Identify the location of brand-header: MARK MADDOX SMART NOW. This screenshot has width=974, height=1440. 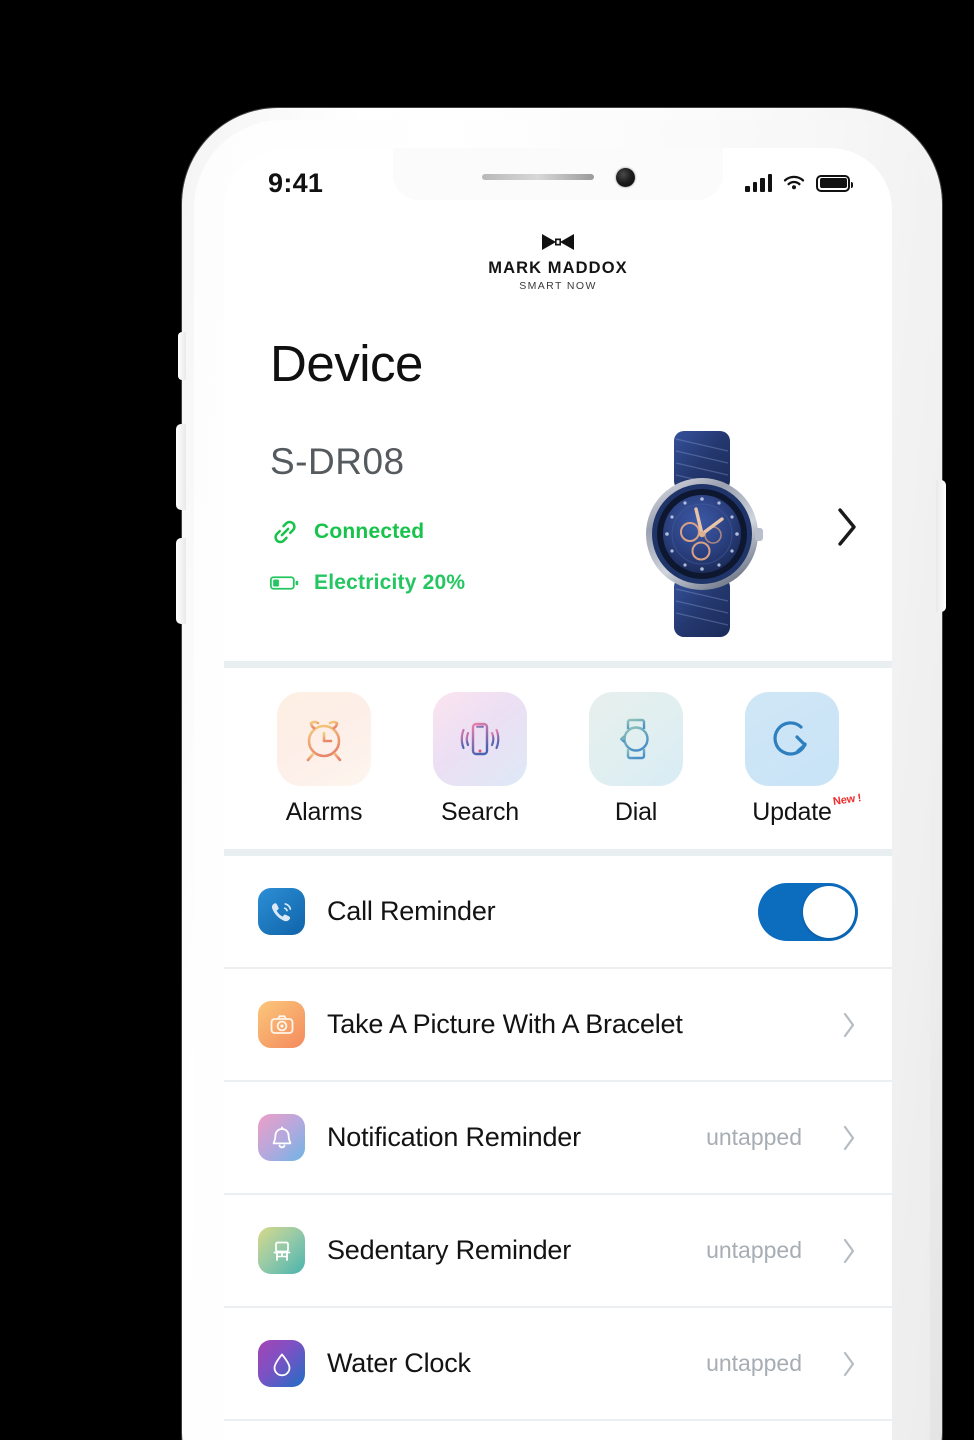
(558, 254).